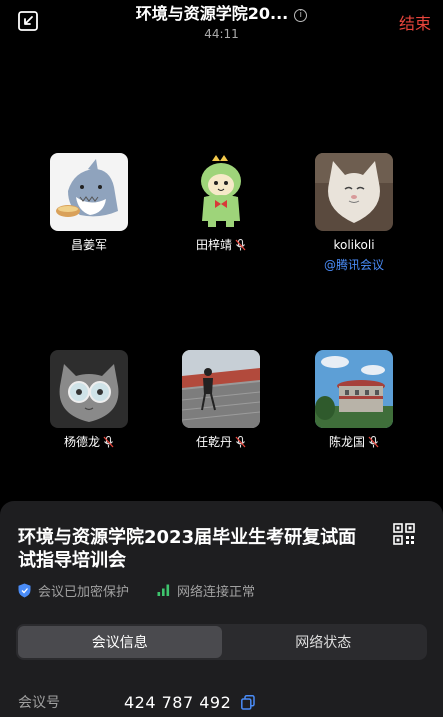 This screenshot has height=717, width=443. Describe the element at coordinates (163, 590) in the screenshot. I see `signal-strength-icon` at that location.